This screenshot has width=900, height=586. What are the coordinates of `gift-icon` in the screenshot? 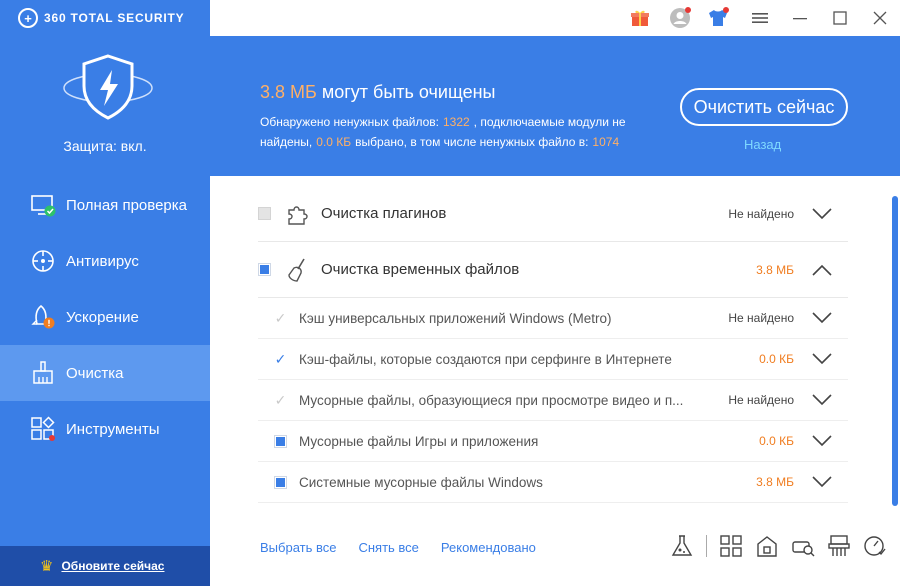 It's located at (640, 18).